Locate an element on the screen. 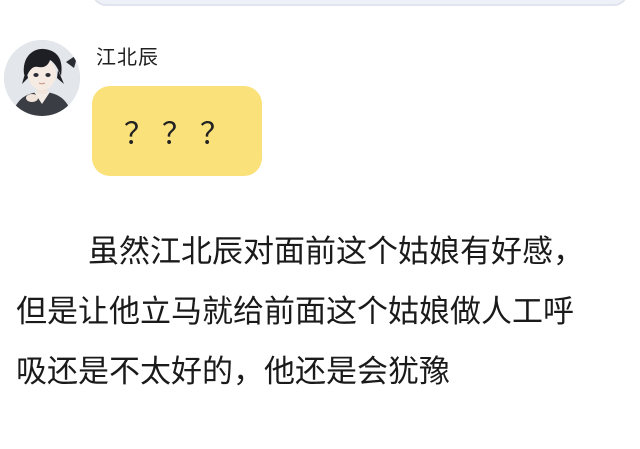  previous-message-bubble is located at coordinates (360, 3).